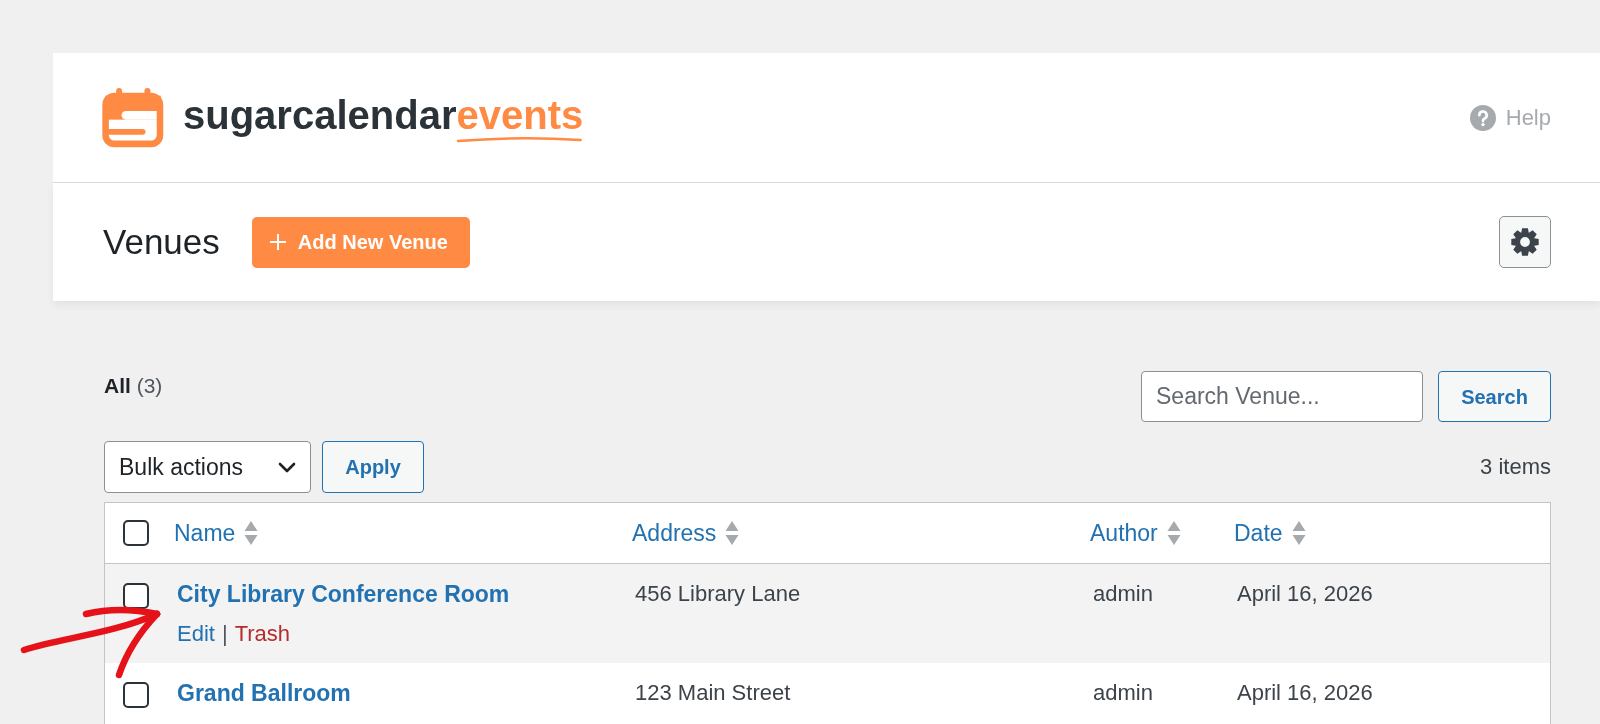 The width and height of the screenshot is (1600, 724). I want to click on table-cell: 123 Main Street, so click(713, 692).